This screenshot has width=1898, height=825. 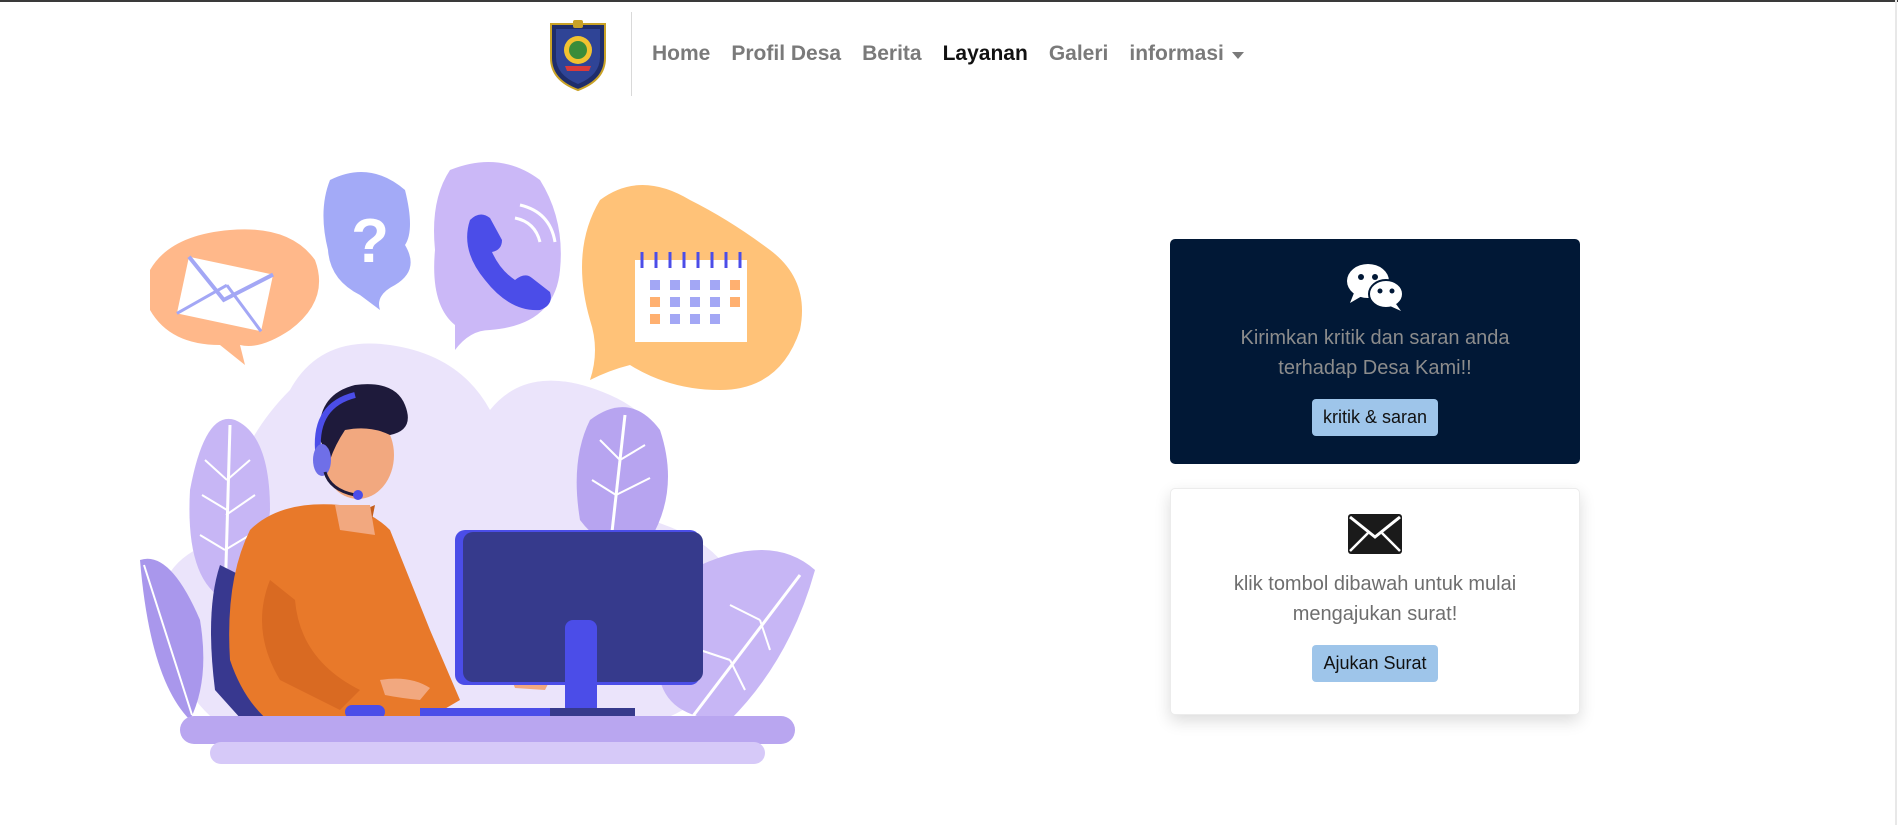 What do you see at coordinates (1896, 412) in the screenshot?
I see `window-right-border` at bounding box center [1896, 412].